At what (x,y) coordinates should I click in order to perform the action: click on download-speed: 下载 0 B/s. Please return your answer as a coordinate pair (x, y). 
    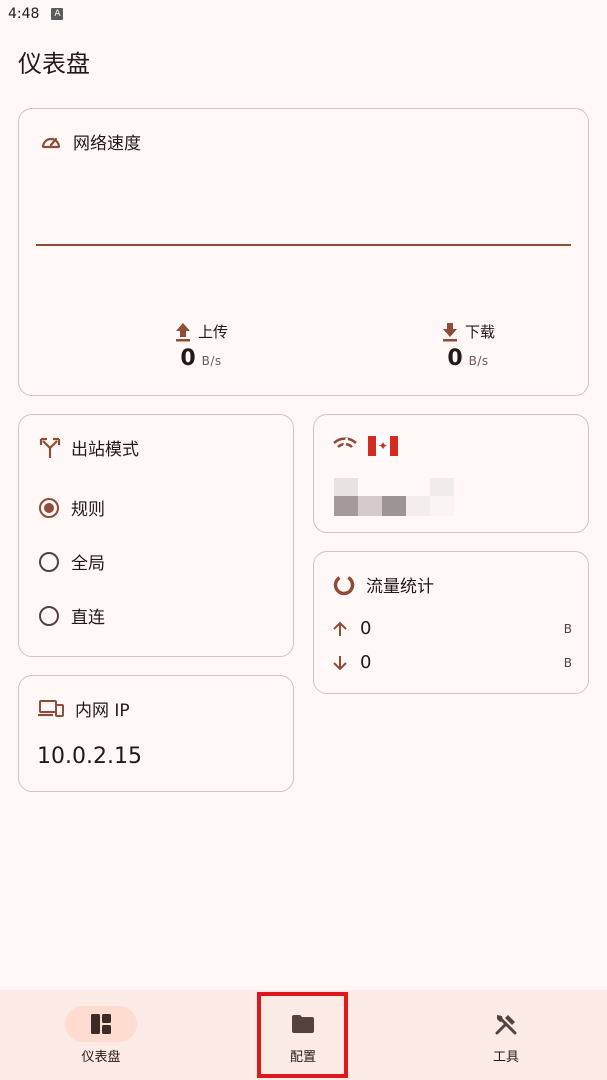
    Looking at the image, I should click on (468, 346).